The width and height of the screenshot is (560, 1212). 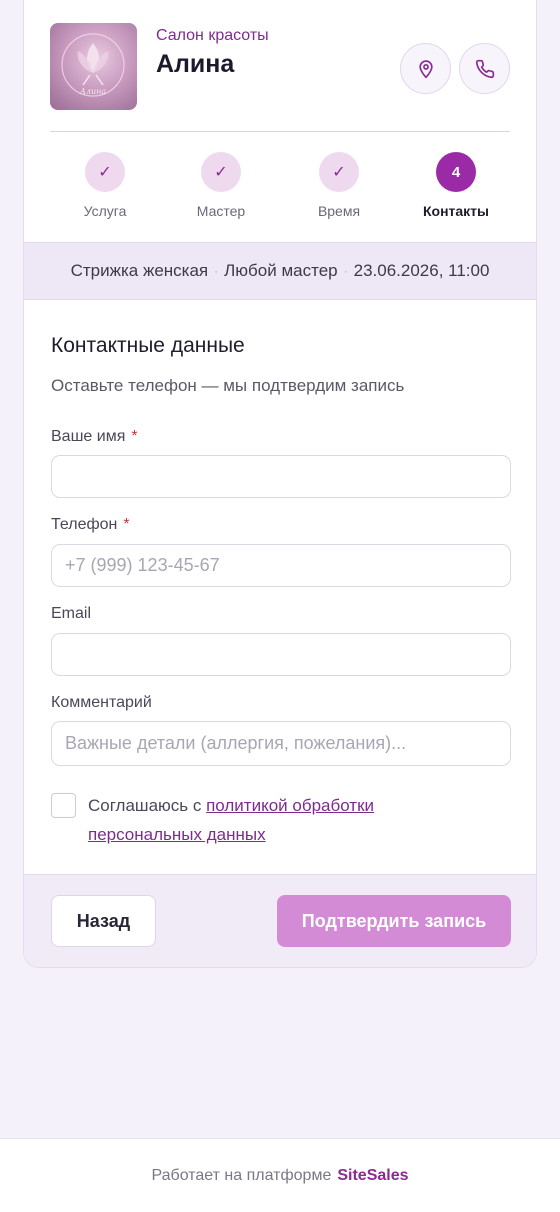 What do you see at coordinates (63, 805) in the screenshot?
I see `consent-checkbox` at bounding box center [63, 805].